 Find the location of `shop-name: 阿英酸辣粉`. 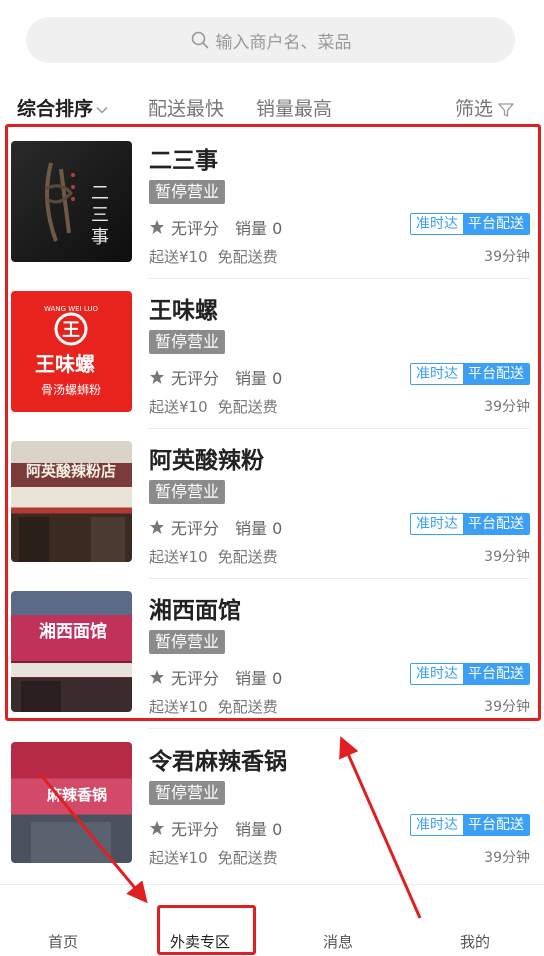

shop-name: 阿英酸辣粉 is located at coordinates (206, 461).